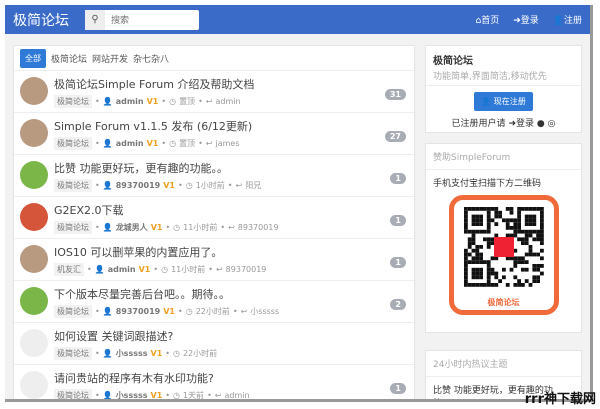 Image resolution: width=600 pixels, height=409 pixels. I want to click on login-link: ➜登录, so click(521, 124).